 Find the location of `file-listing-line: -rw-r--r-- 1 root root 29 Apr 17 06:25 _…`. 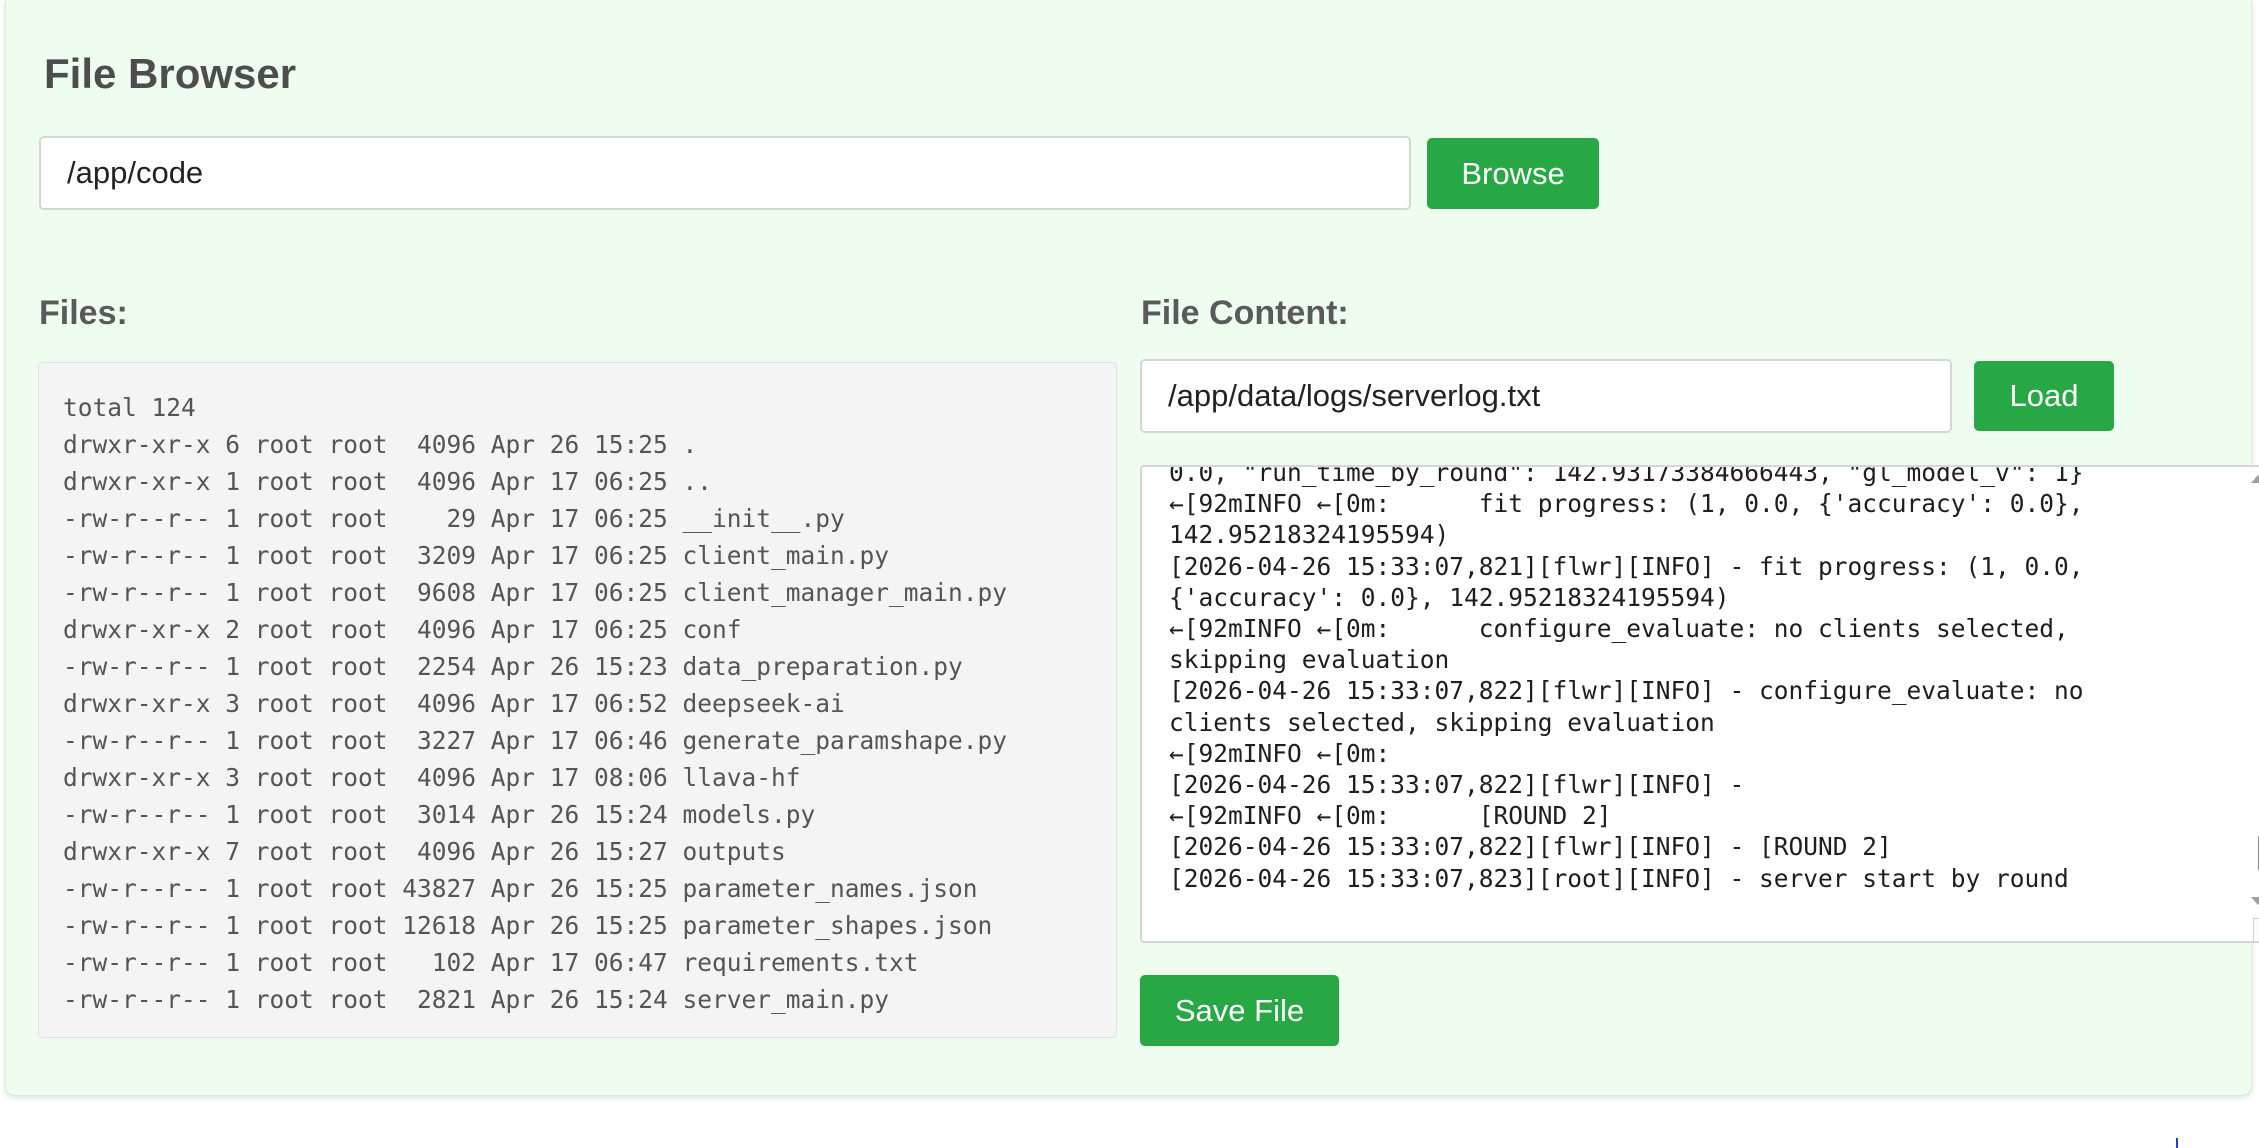

file-listing-line: -rw-r--r-- 1 root root 29 Apr 17 06:25 _… is located at coordinates (454, 518).